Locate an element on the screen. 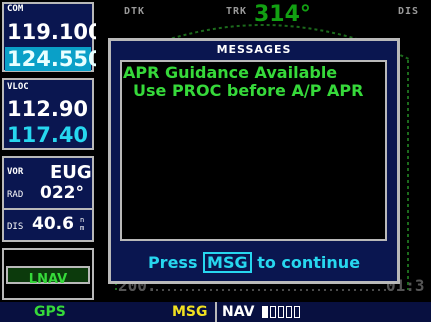 This screenshot has width=431, height=322. dis-unit: nm is located at coordinates (82, 224).